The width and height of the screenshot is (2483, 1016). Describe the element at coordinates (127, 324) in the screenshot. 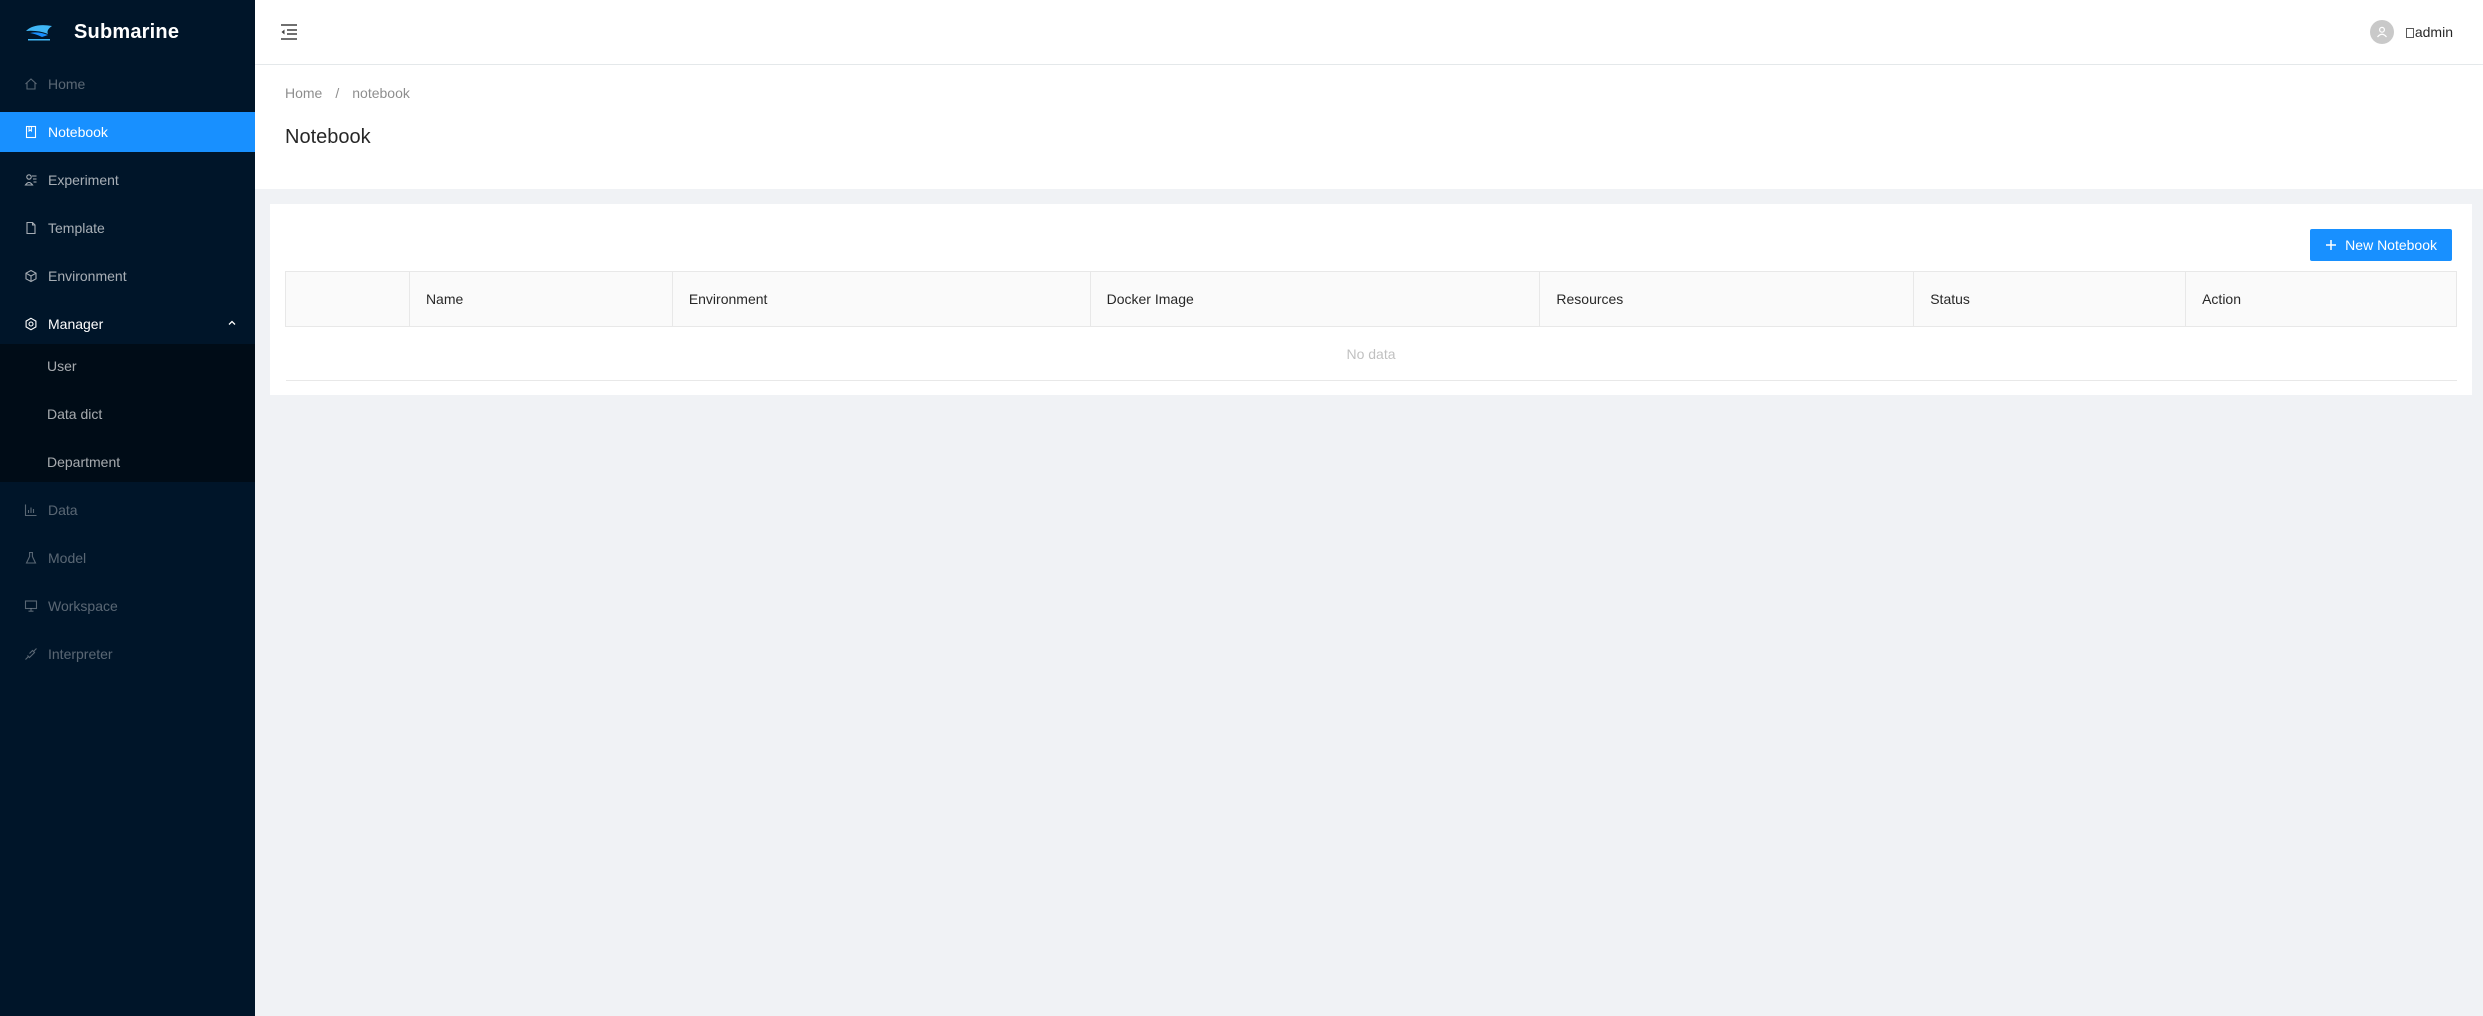

I see `sidebar-item-manager: Manager` at that location.